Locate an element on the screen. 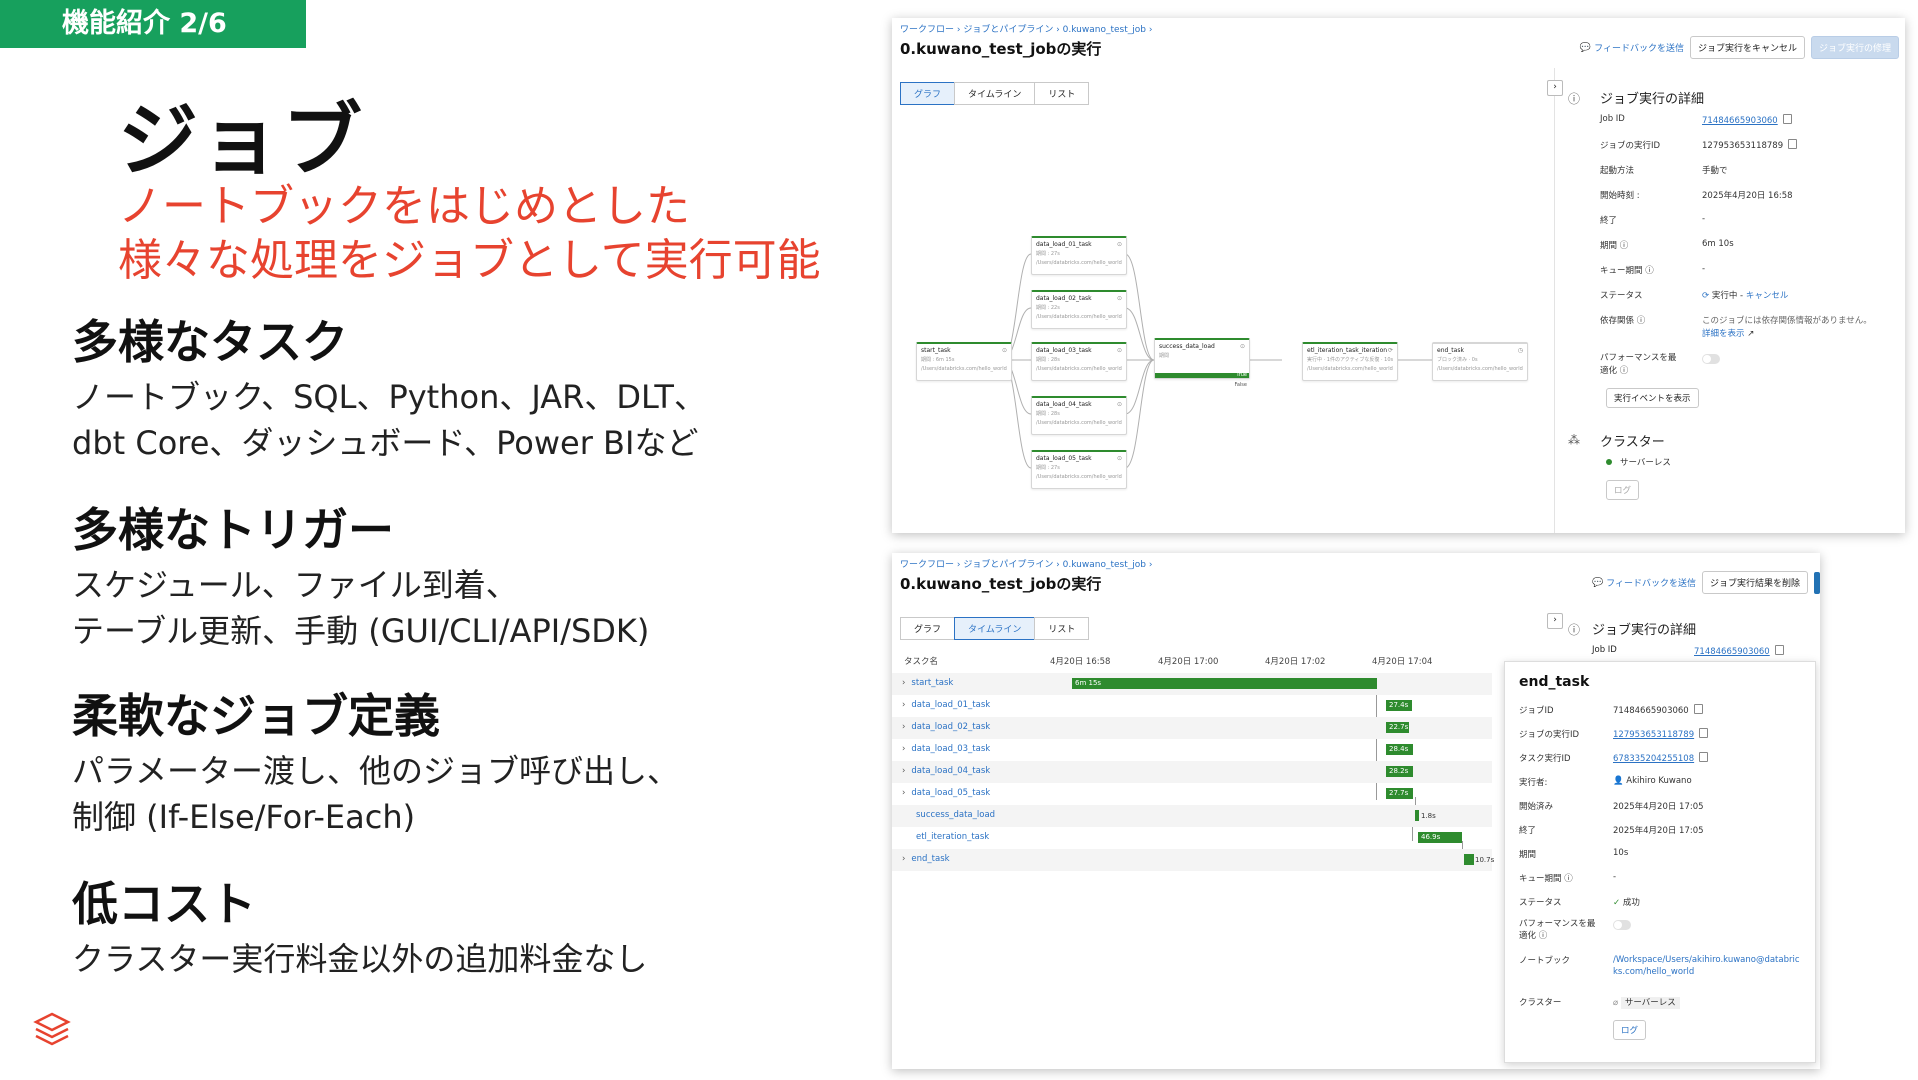 The width and height of the screenshot is (1918, 1080). duration-bar: 27.7s is located at coordinates (1399, 793).